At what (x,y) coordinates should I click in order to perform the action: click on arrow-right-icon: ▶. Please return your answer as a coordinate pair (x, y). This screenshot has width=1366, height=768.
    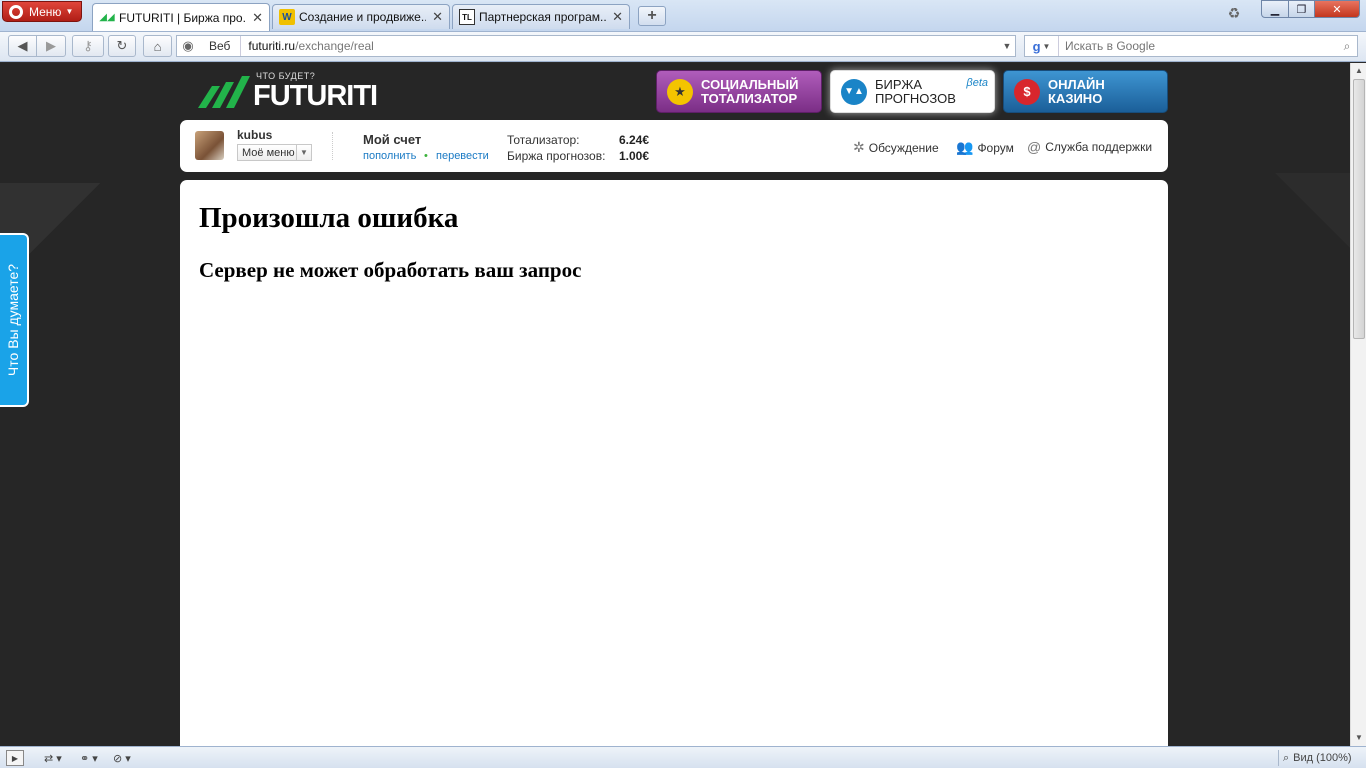
    Looking at the image, I should click on (51, 45).